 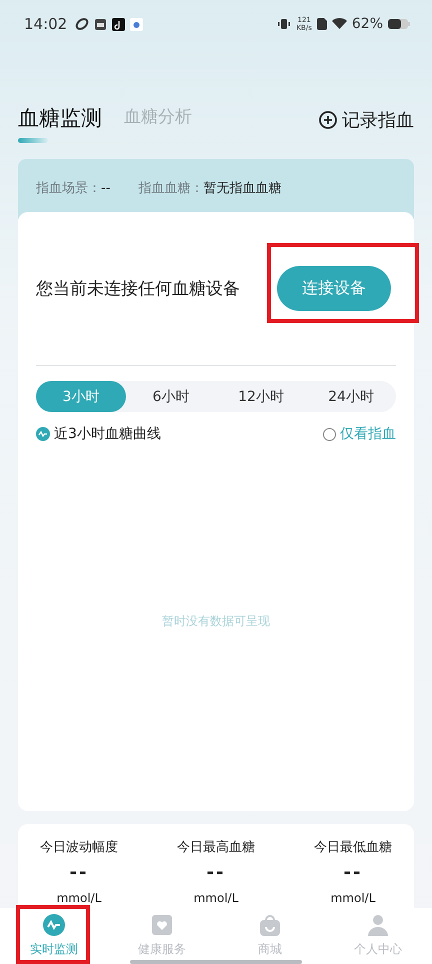 What do you see at coordinates (270, 925) in the screenshot?
I see `shopping-bag-icon` at bounding box center [270, 925].